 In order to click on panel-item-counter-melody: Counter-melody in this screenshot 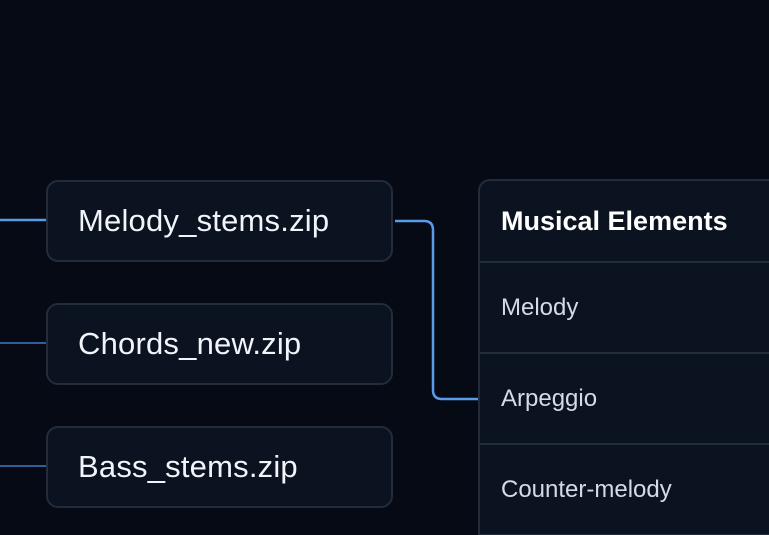, I will do `click(624, 490)`.